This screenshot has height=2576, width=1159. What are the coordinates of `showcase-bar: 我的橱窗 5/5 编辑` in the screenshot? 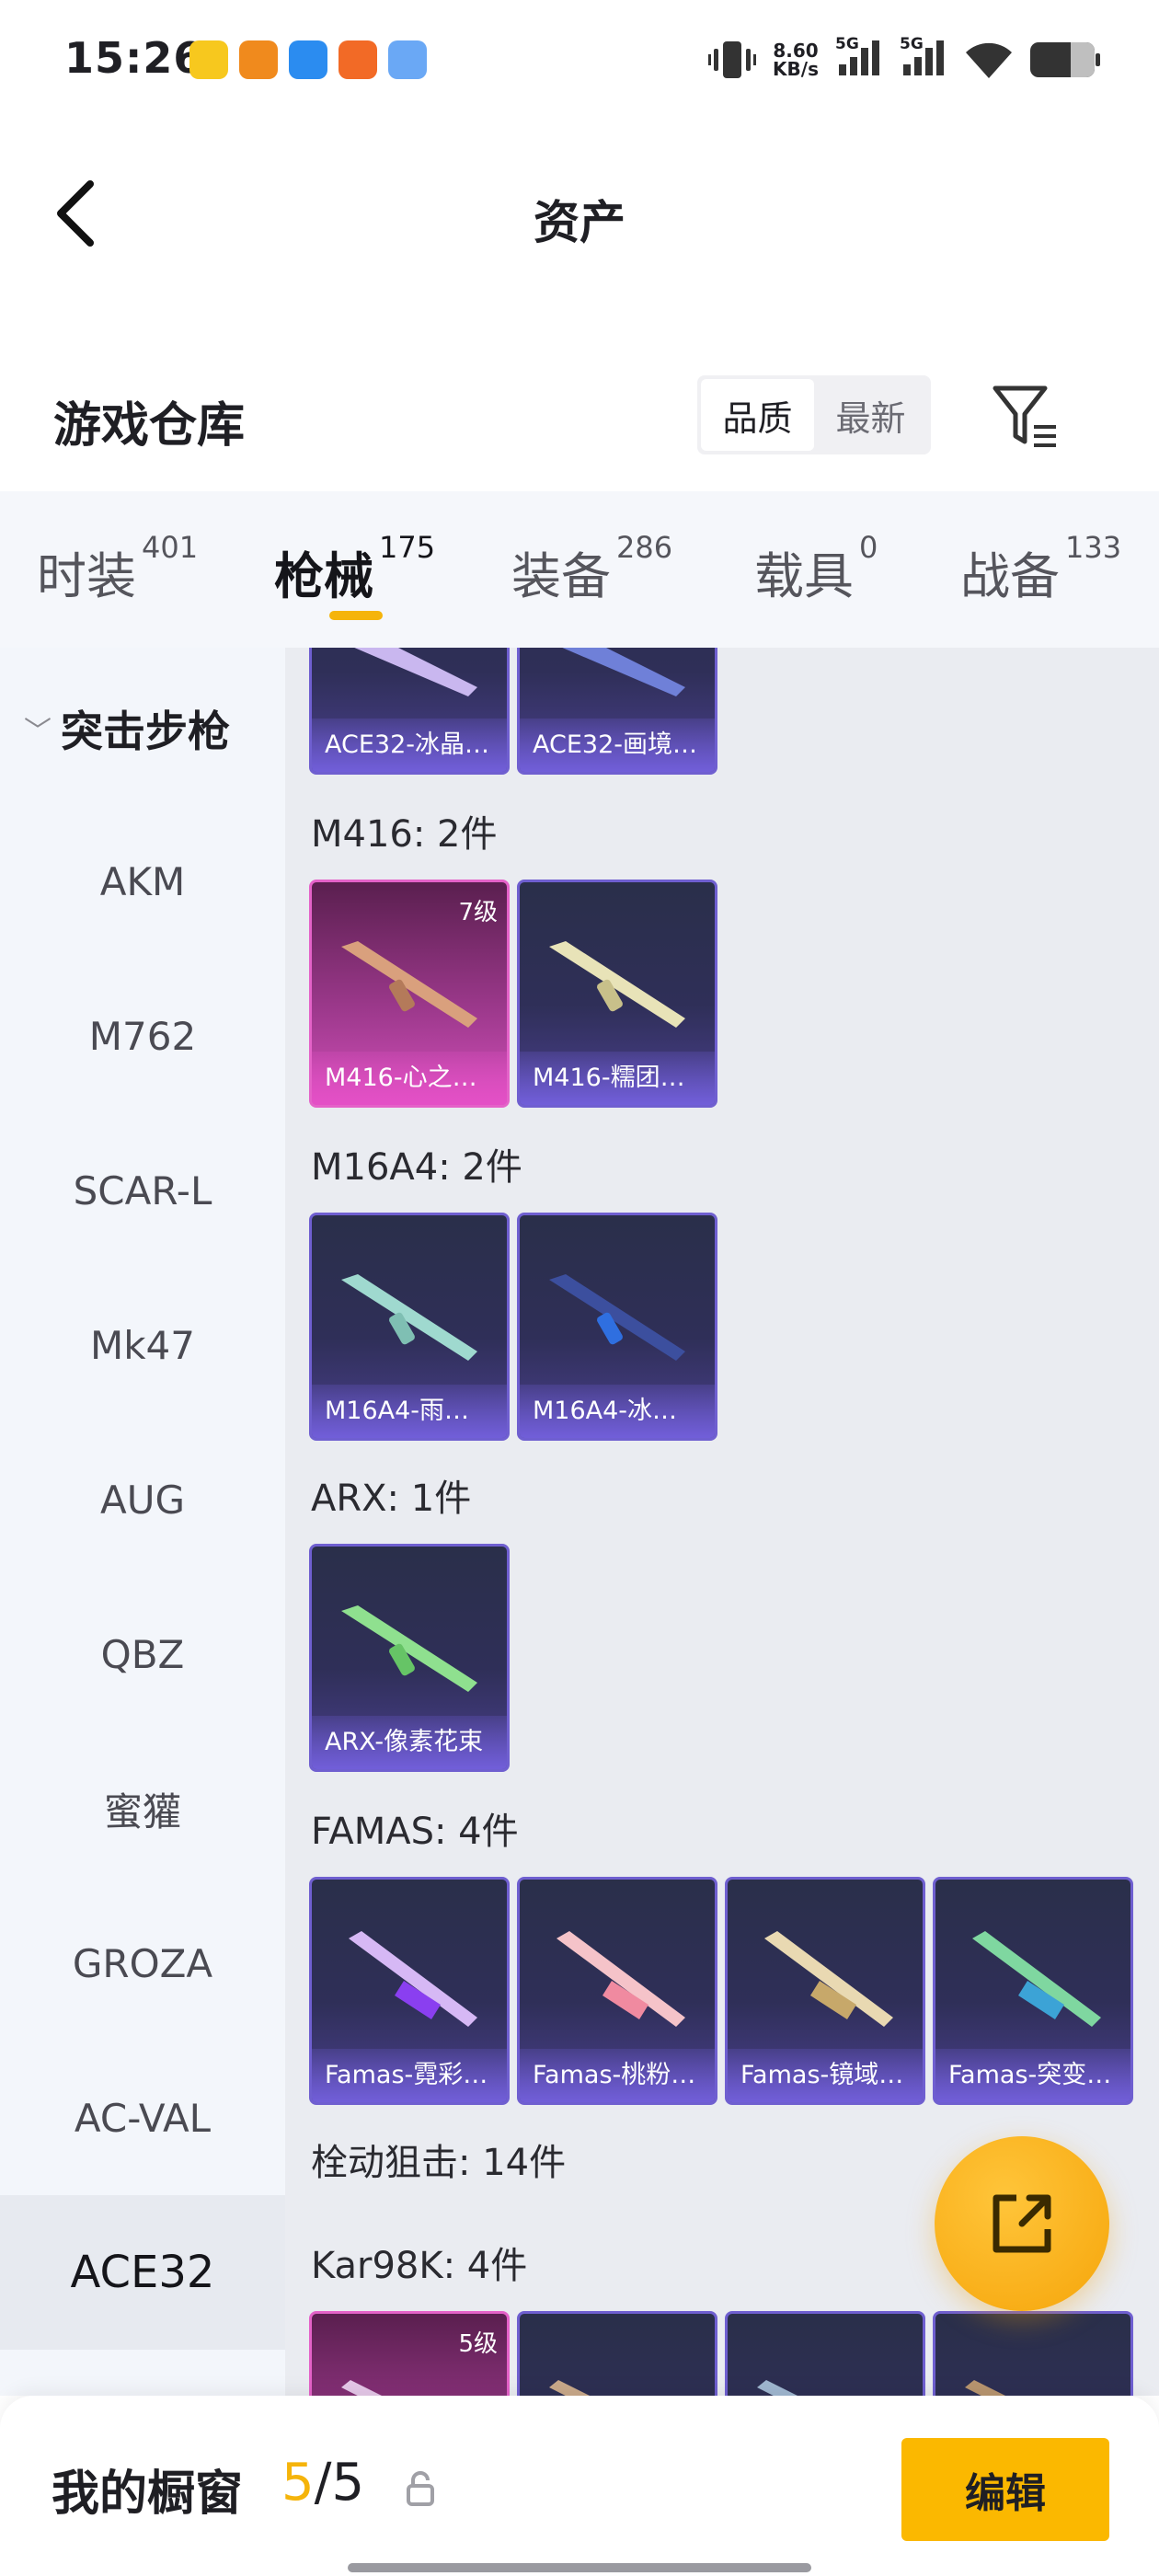 It's located at (579, 2486).